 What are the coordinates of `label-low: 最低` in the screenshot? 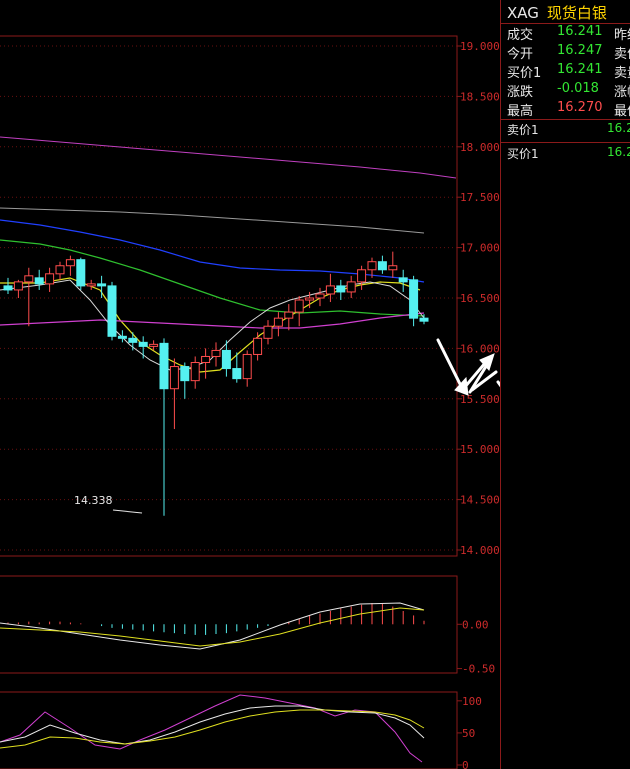 It's located at (622, 111).